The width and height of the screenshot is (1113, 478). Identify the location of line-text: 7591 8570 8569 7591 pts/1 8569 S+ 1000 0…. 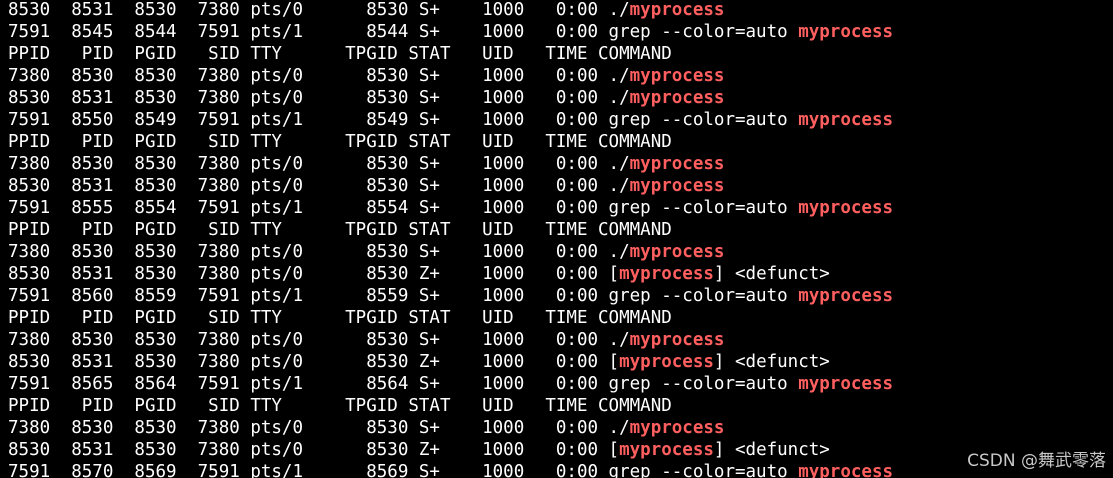
(403, 470).